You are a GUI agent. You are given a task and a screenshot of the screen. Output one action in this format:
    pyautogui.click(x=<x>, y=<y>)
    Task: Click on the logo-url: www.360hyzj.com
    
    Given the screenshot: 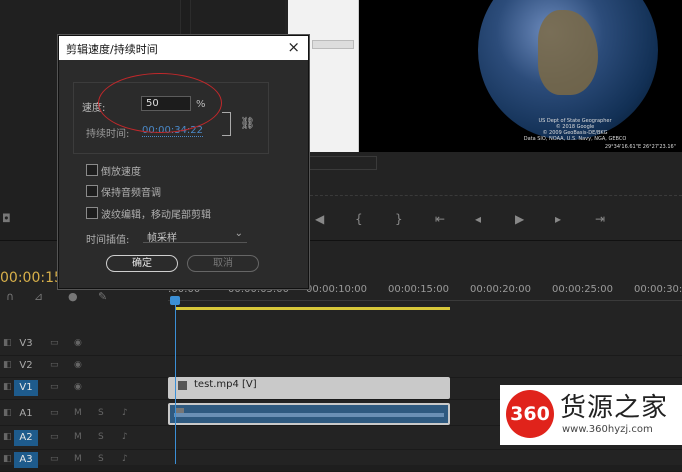 What is the action you would take?
    pyautogui.click(x=607, y=429)
    